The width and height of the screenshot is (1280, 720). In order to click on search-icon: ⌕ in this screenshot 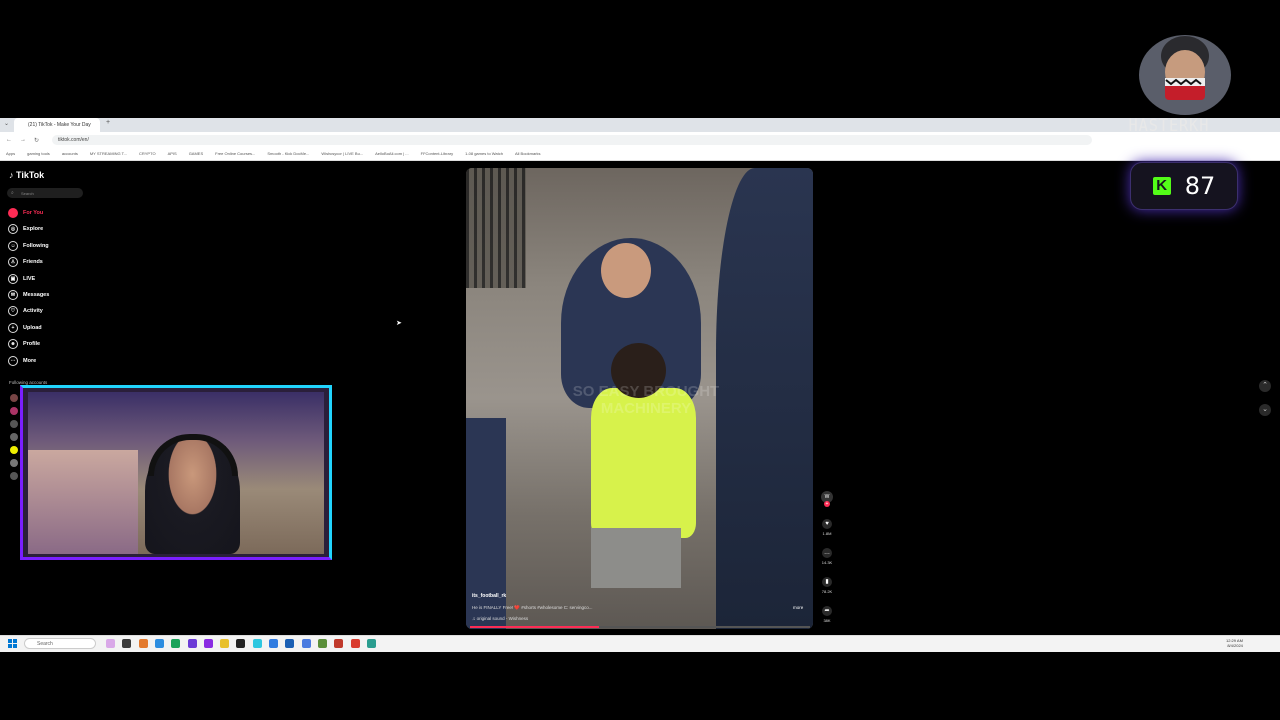, I will do `click(12, 193)`.